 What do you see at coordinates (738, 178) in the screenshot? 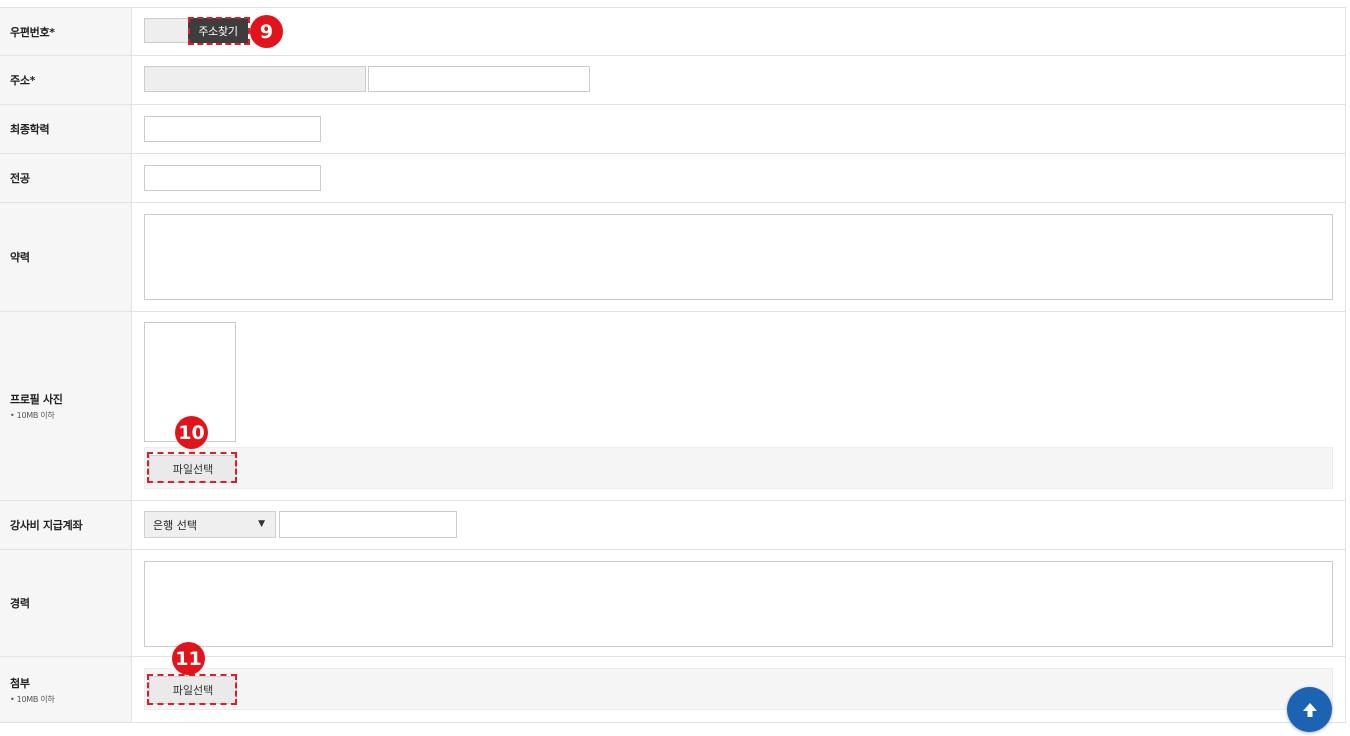
I see `major-value-cell` at bounding box center [738, 178].